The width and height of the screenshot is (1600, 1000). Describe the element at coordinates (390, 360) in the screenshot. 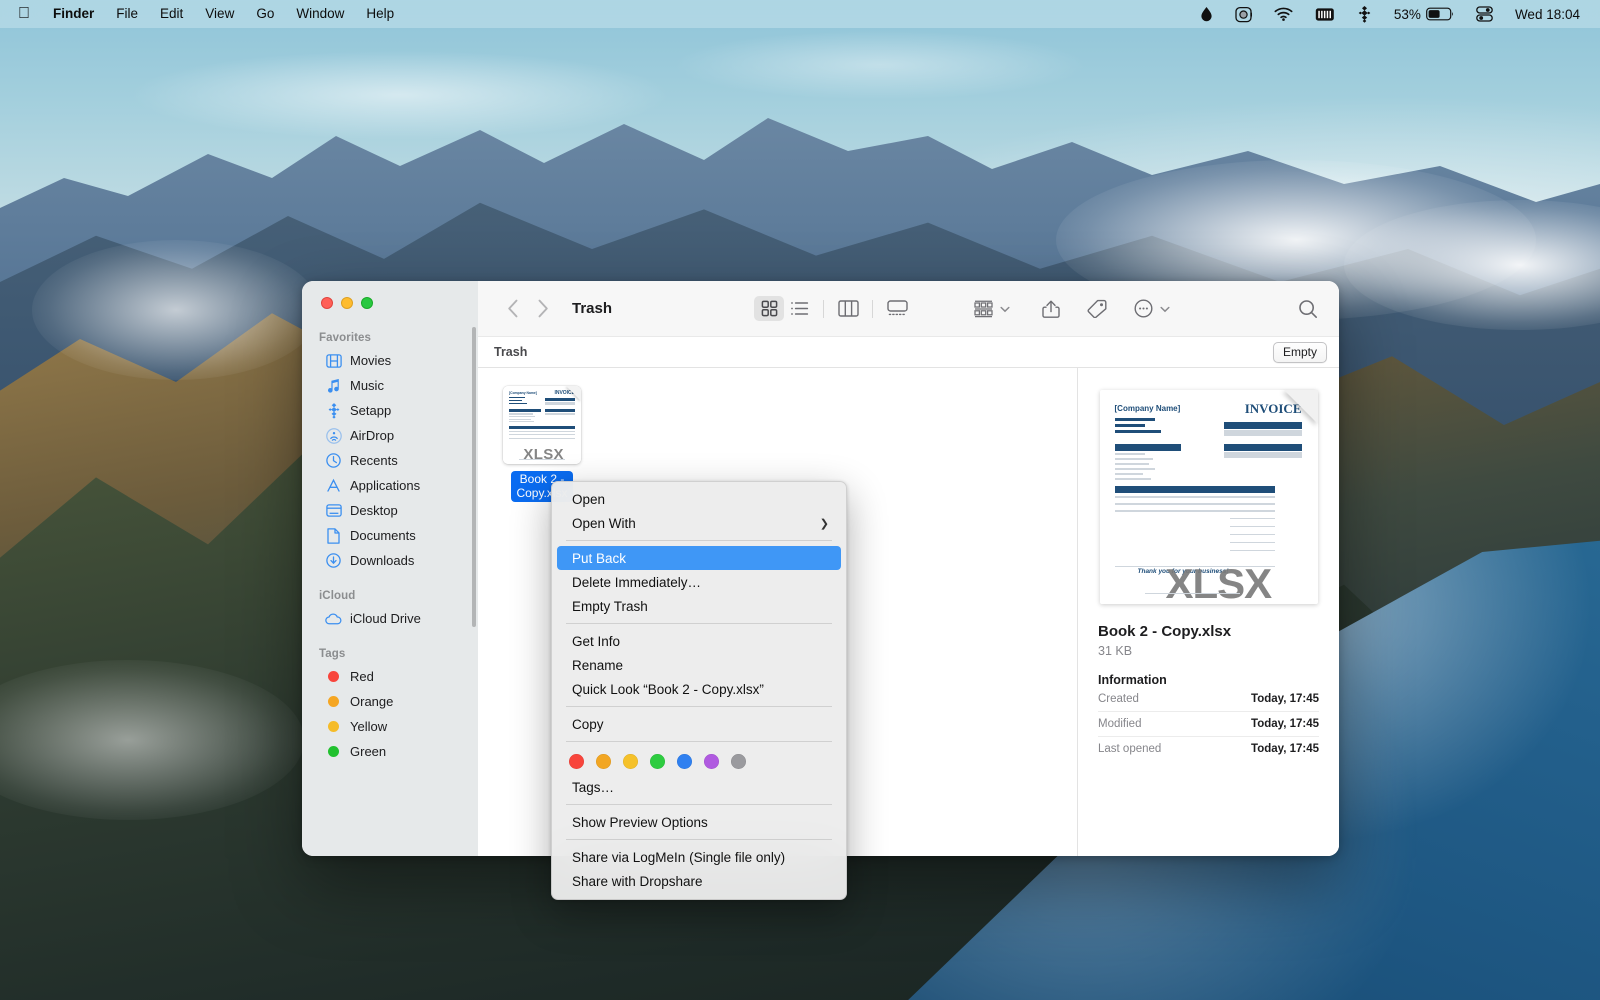

I see `sidebar-item-movies: Movies` at that location.